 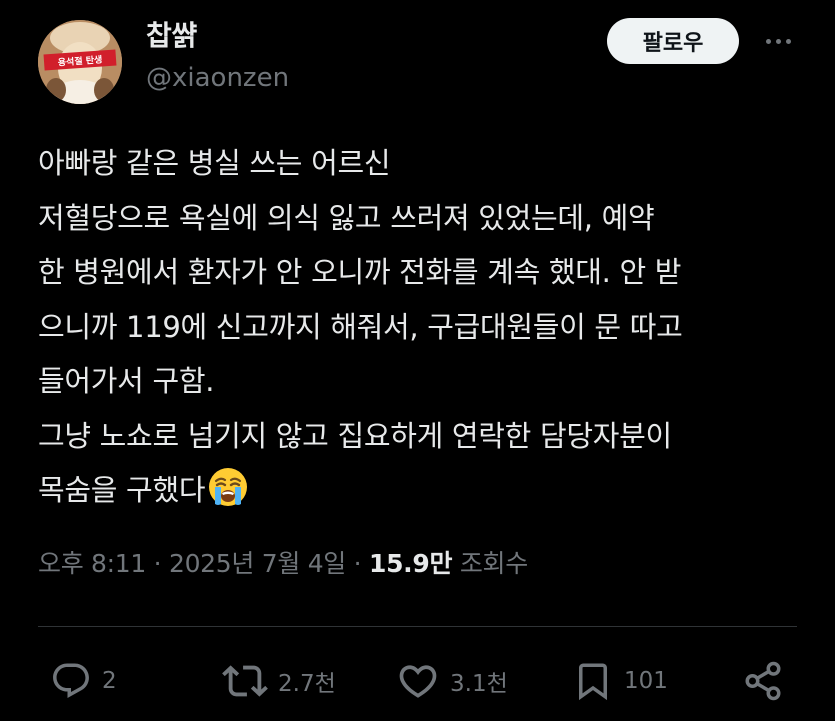 What do you see at coordinates (423, 494) in the screenshot?
I see `tweet-line-last: 목숨을 구했다` at bounding box center [423, 494].